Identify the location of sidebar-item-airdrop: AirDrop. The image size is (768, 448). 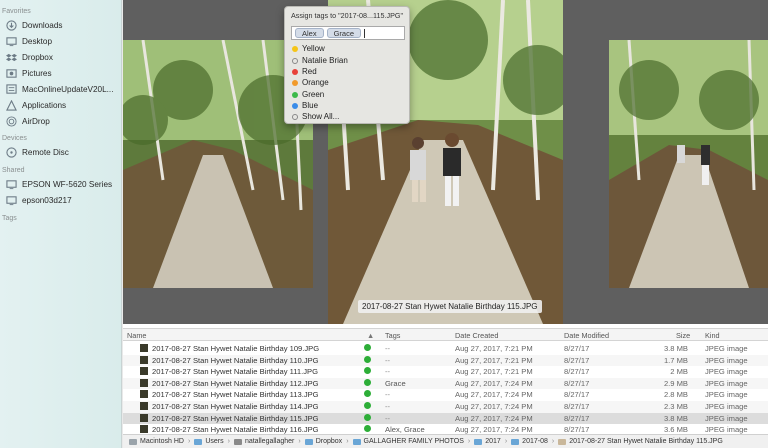
(28, 121).